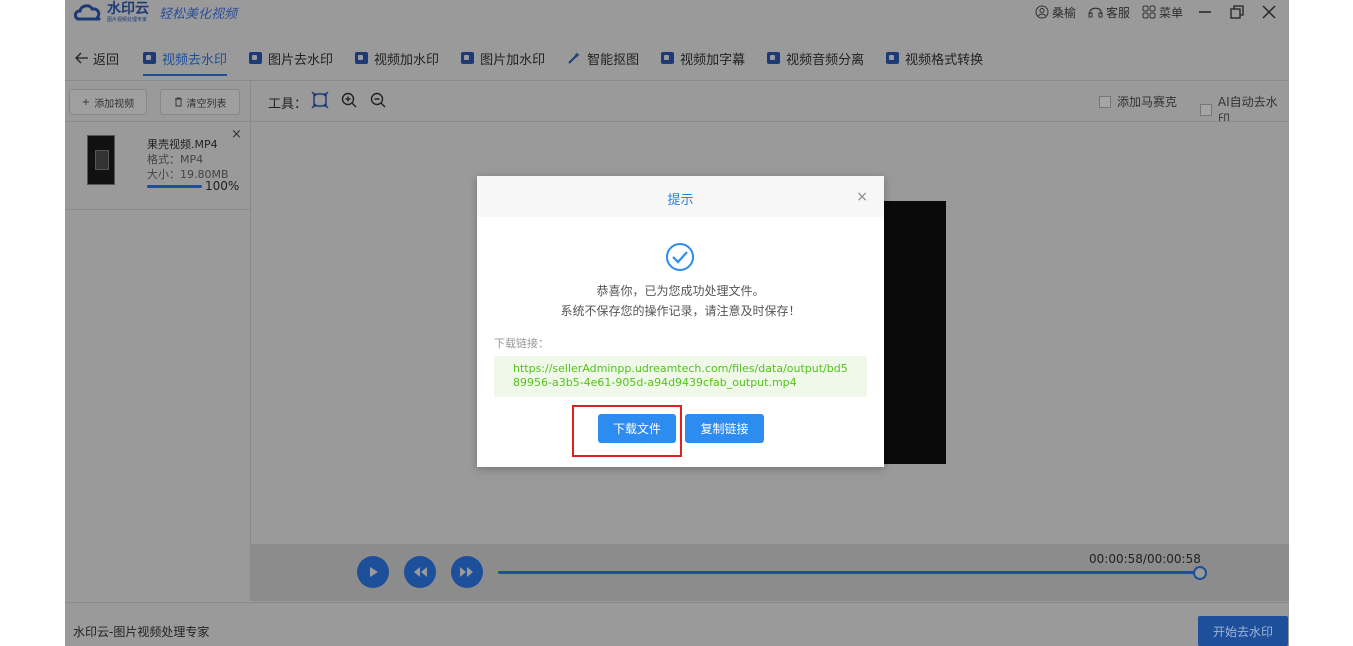 This screenshot has height=646, width=1353. What do you see at coordinates (106, 60) in the screenshot?
I see `back-label: 返回` at bounding box center [106, 60].